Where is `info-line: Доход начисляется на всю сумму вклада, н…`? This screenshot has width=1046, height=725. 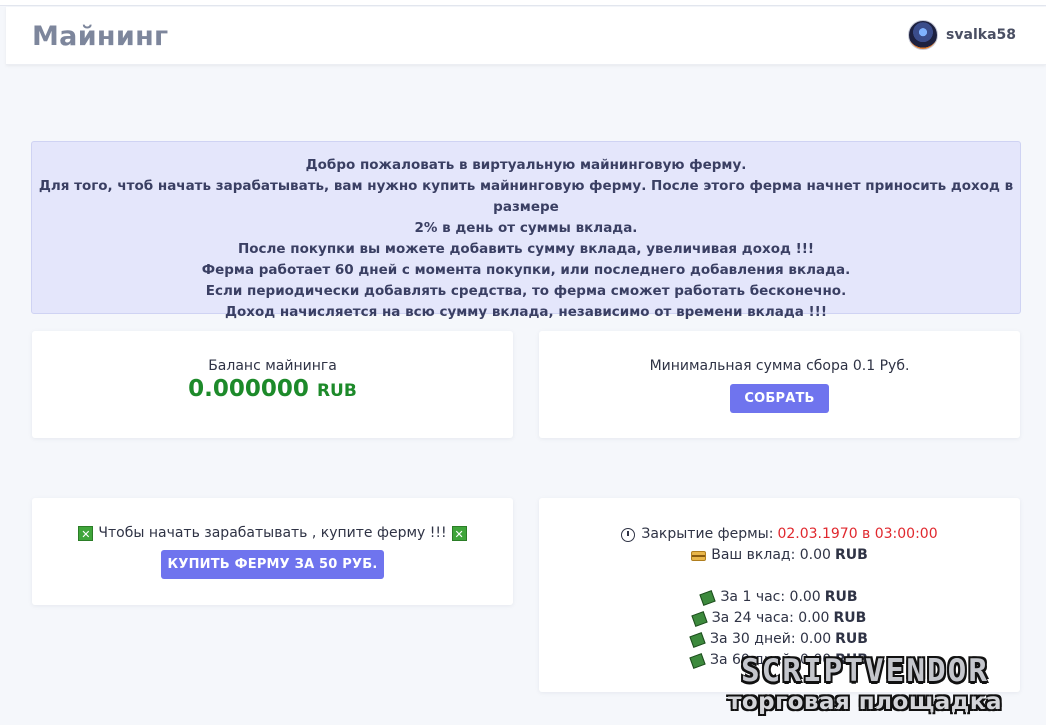
info-line: Доход начисляется на всю сумму вклада, н… is located at coordinates (525, 312).